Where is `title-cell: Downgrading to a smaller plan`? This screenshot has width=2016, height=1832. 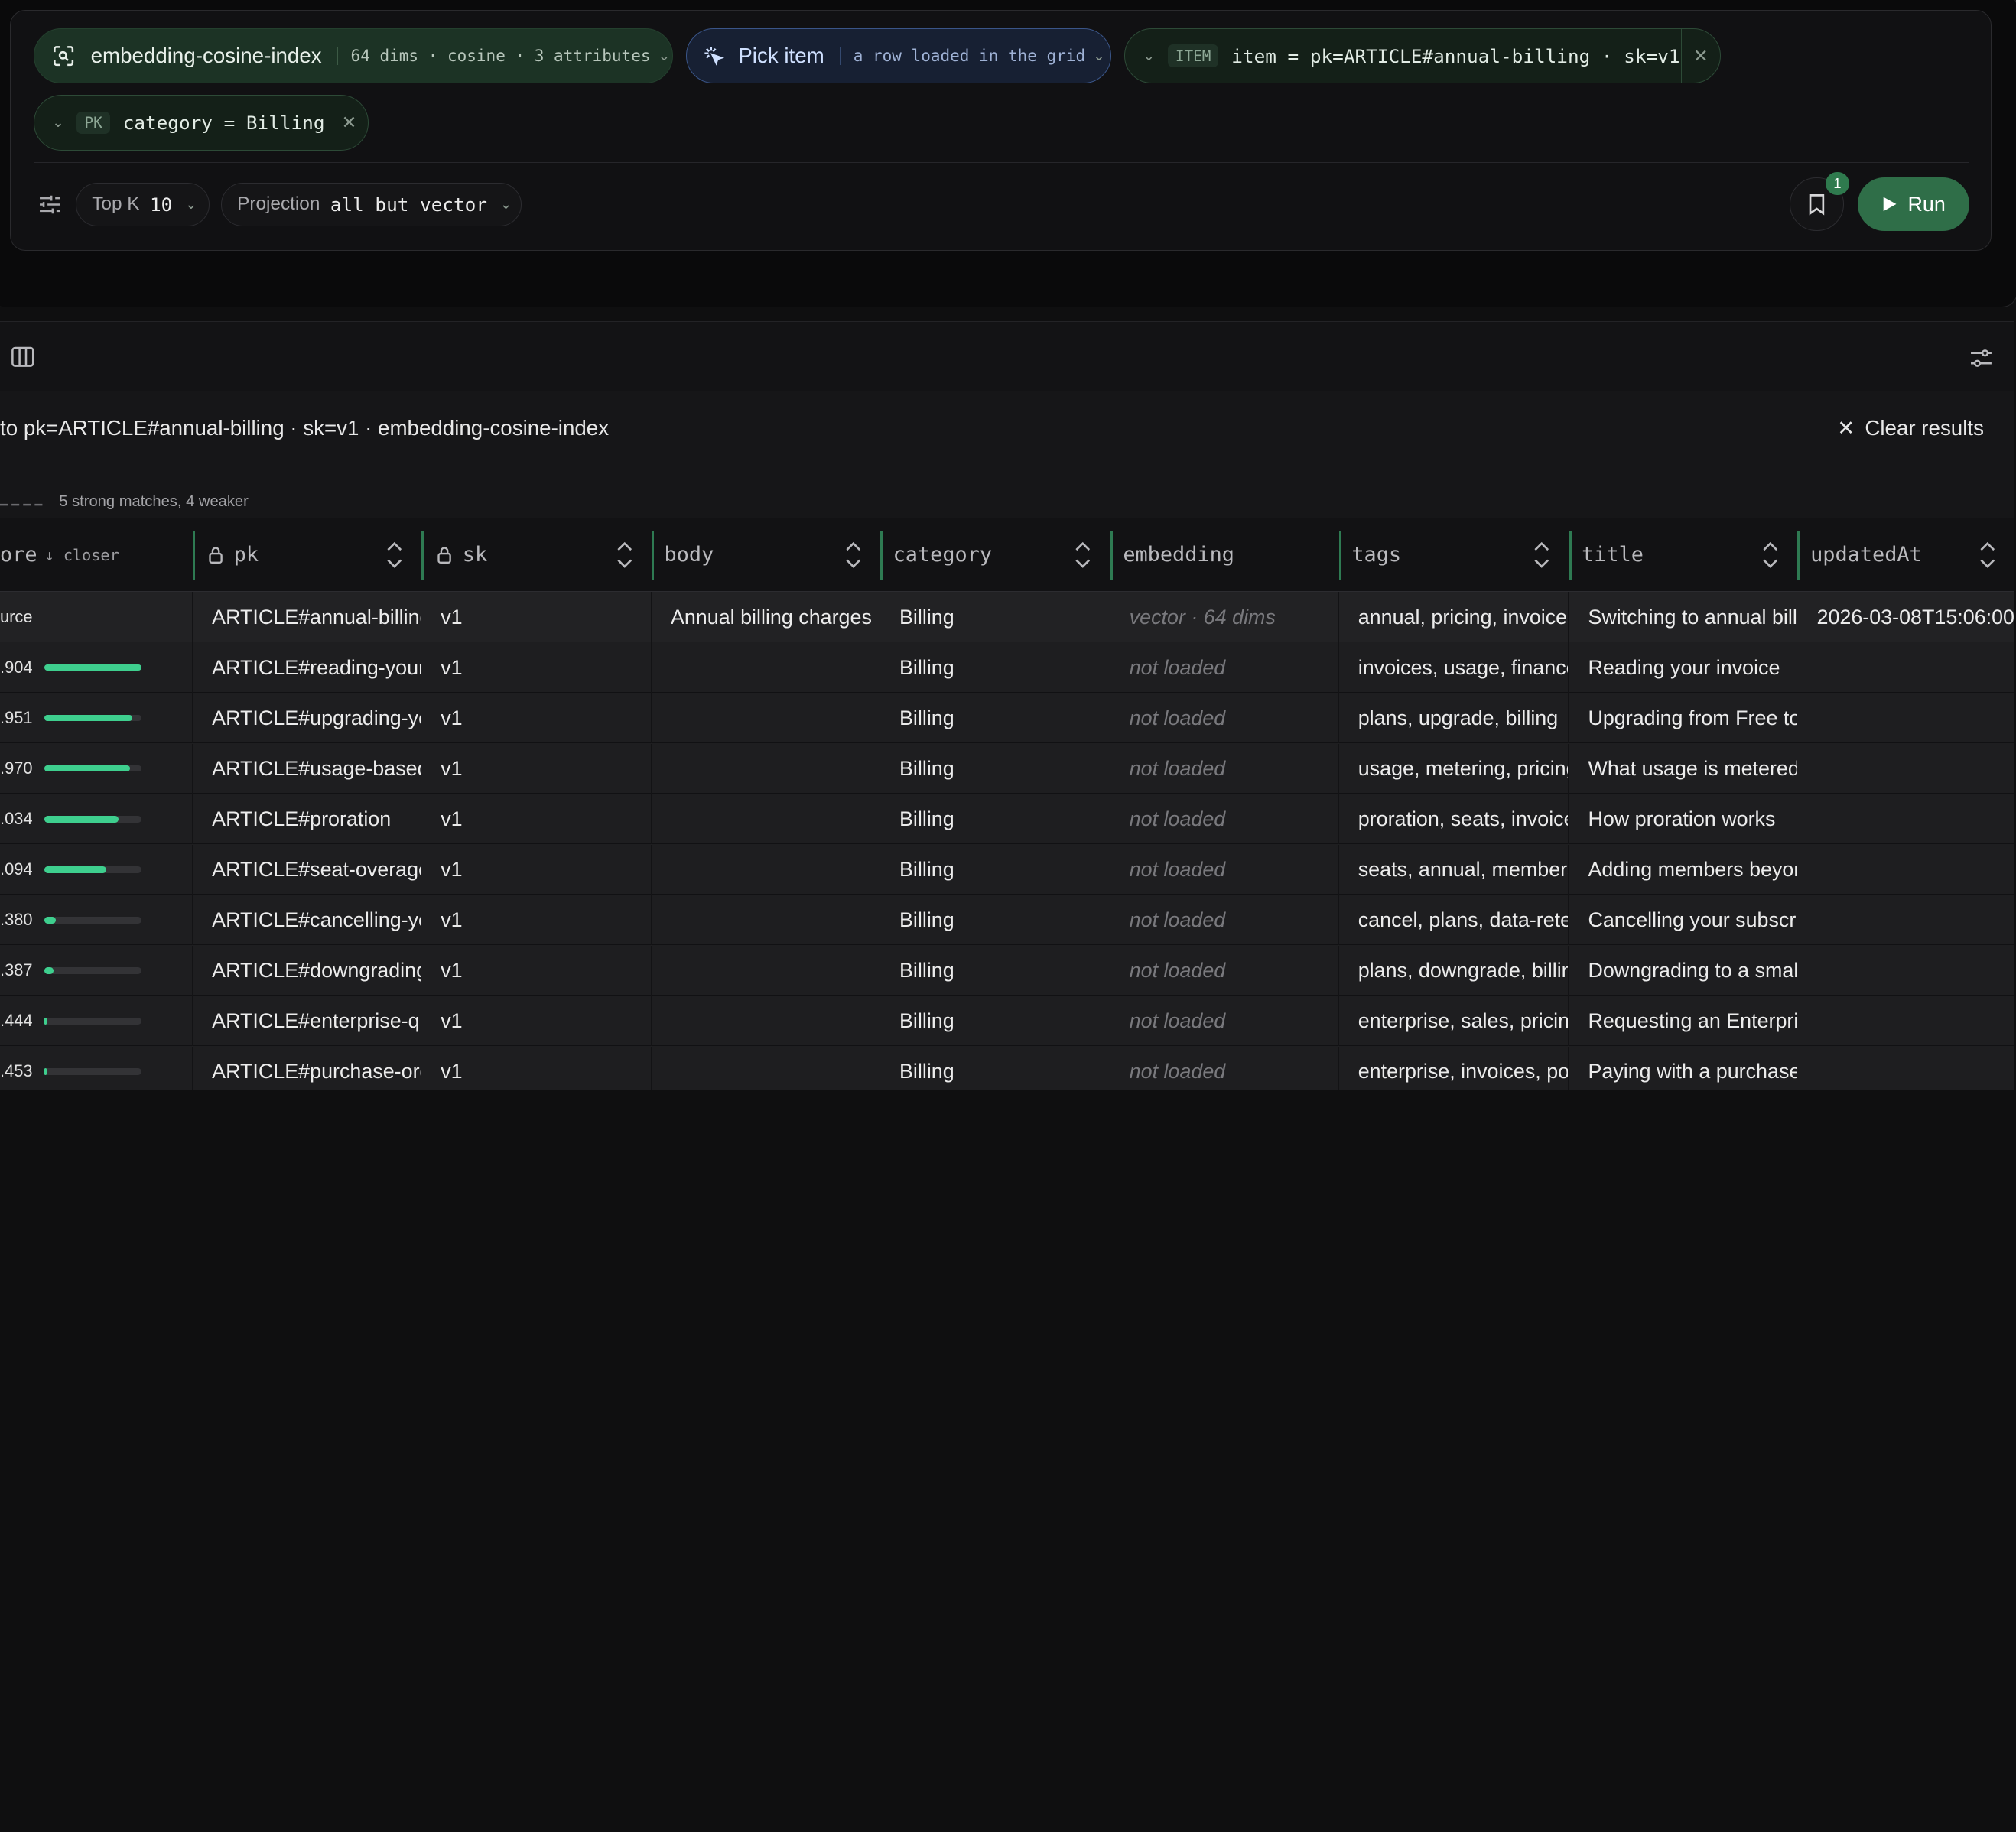
title-cell: Downgrading to a smaller plan is located at coordinates (1684, 971).